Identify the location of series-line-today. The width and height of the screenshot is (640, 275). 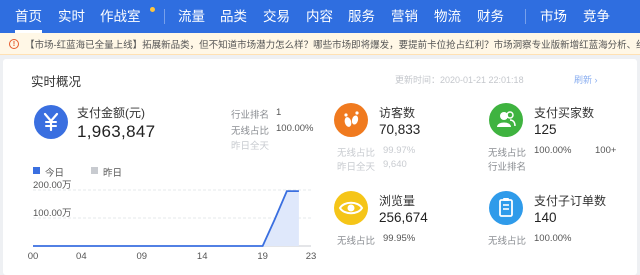
(166, 218).